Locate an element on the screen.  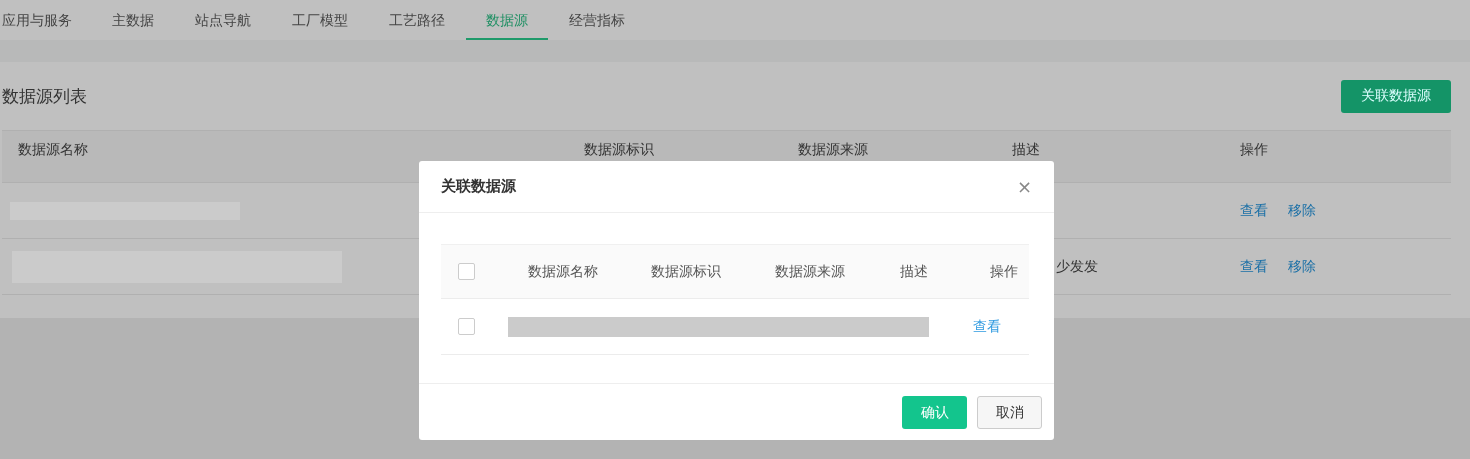
confirm-button: 确认 is located at coordinates (934, 412).